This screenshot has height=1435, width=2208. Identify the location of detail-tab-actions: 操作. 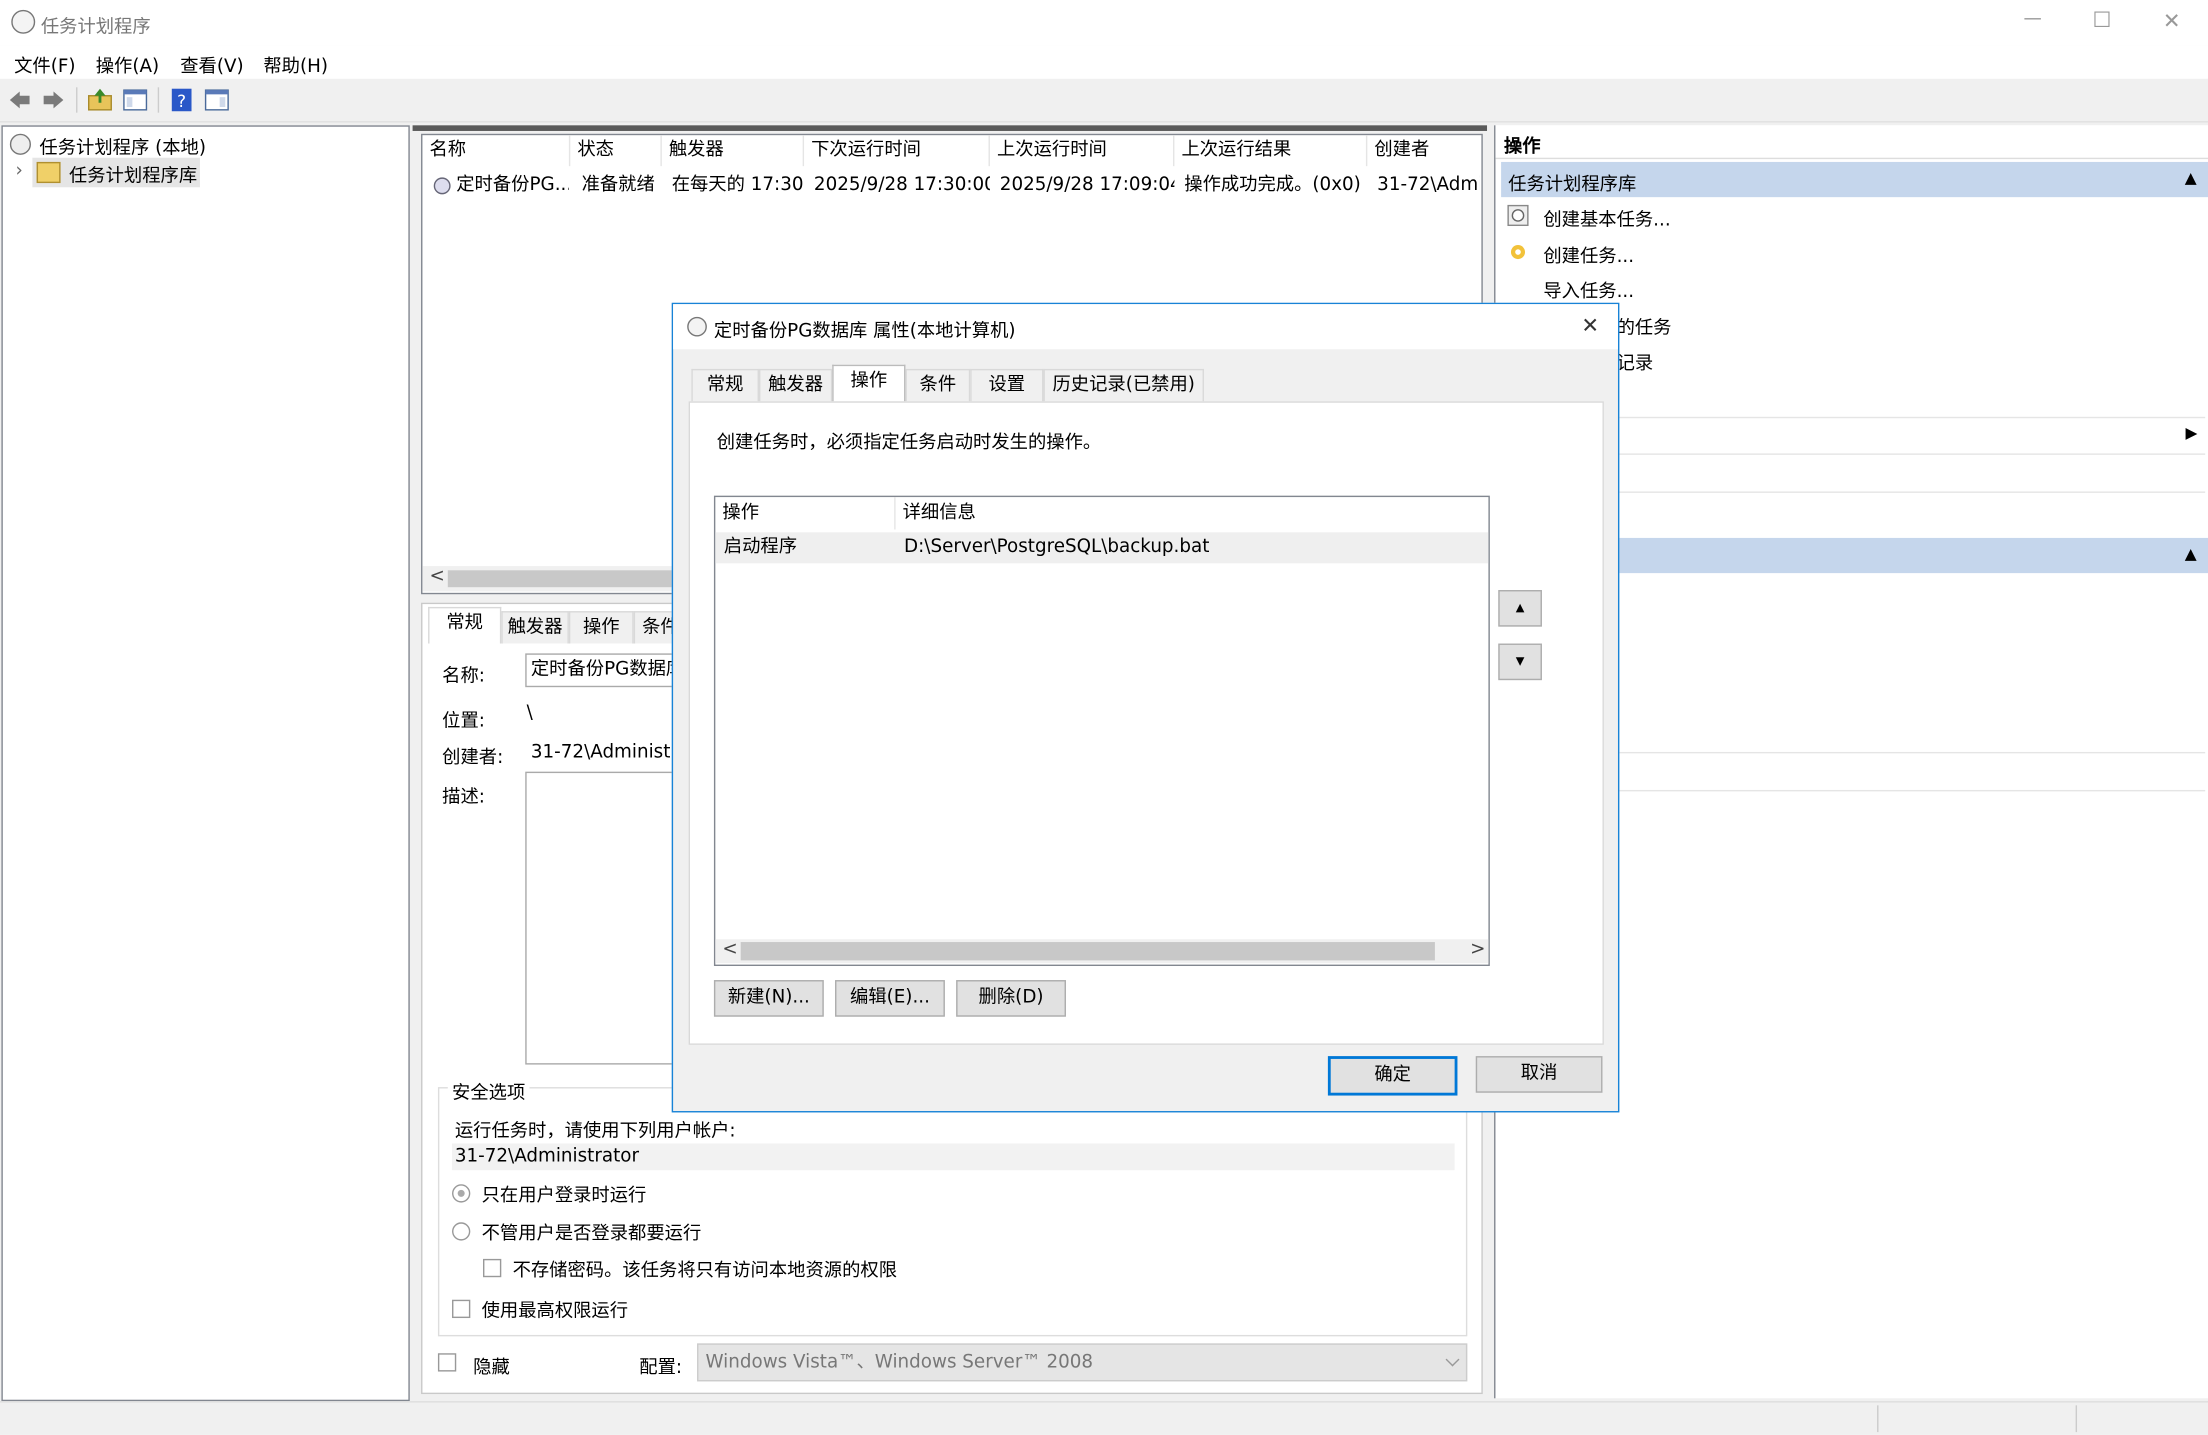
(601, 627).